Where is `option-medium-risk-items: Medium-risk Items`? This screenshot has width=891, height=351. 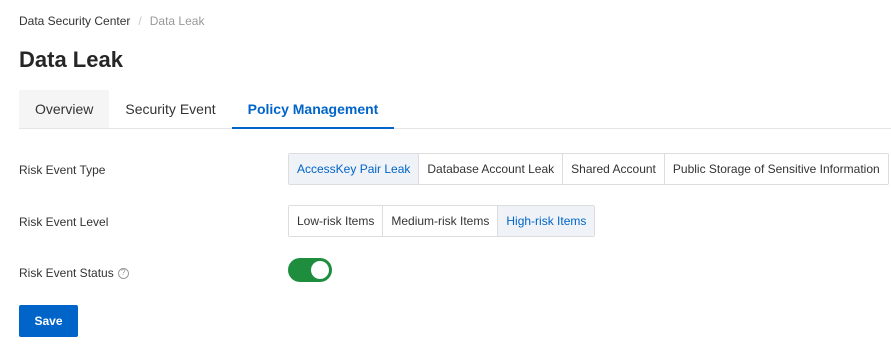
option-medium-risk-items: Medium-risk Items is located at coordinates (440, 221).